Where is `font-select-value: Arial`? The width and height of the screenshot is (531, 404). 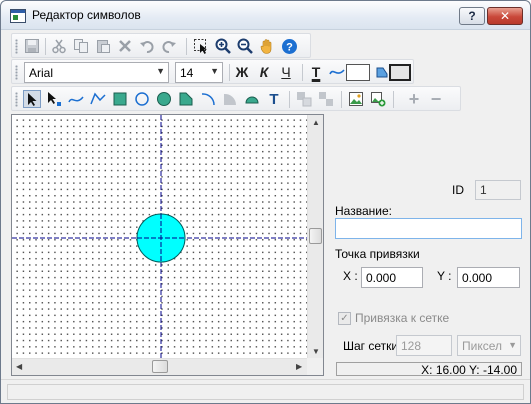
font-select-value: Arial is located at coordinates (41, 73).